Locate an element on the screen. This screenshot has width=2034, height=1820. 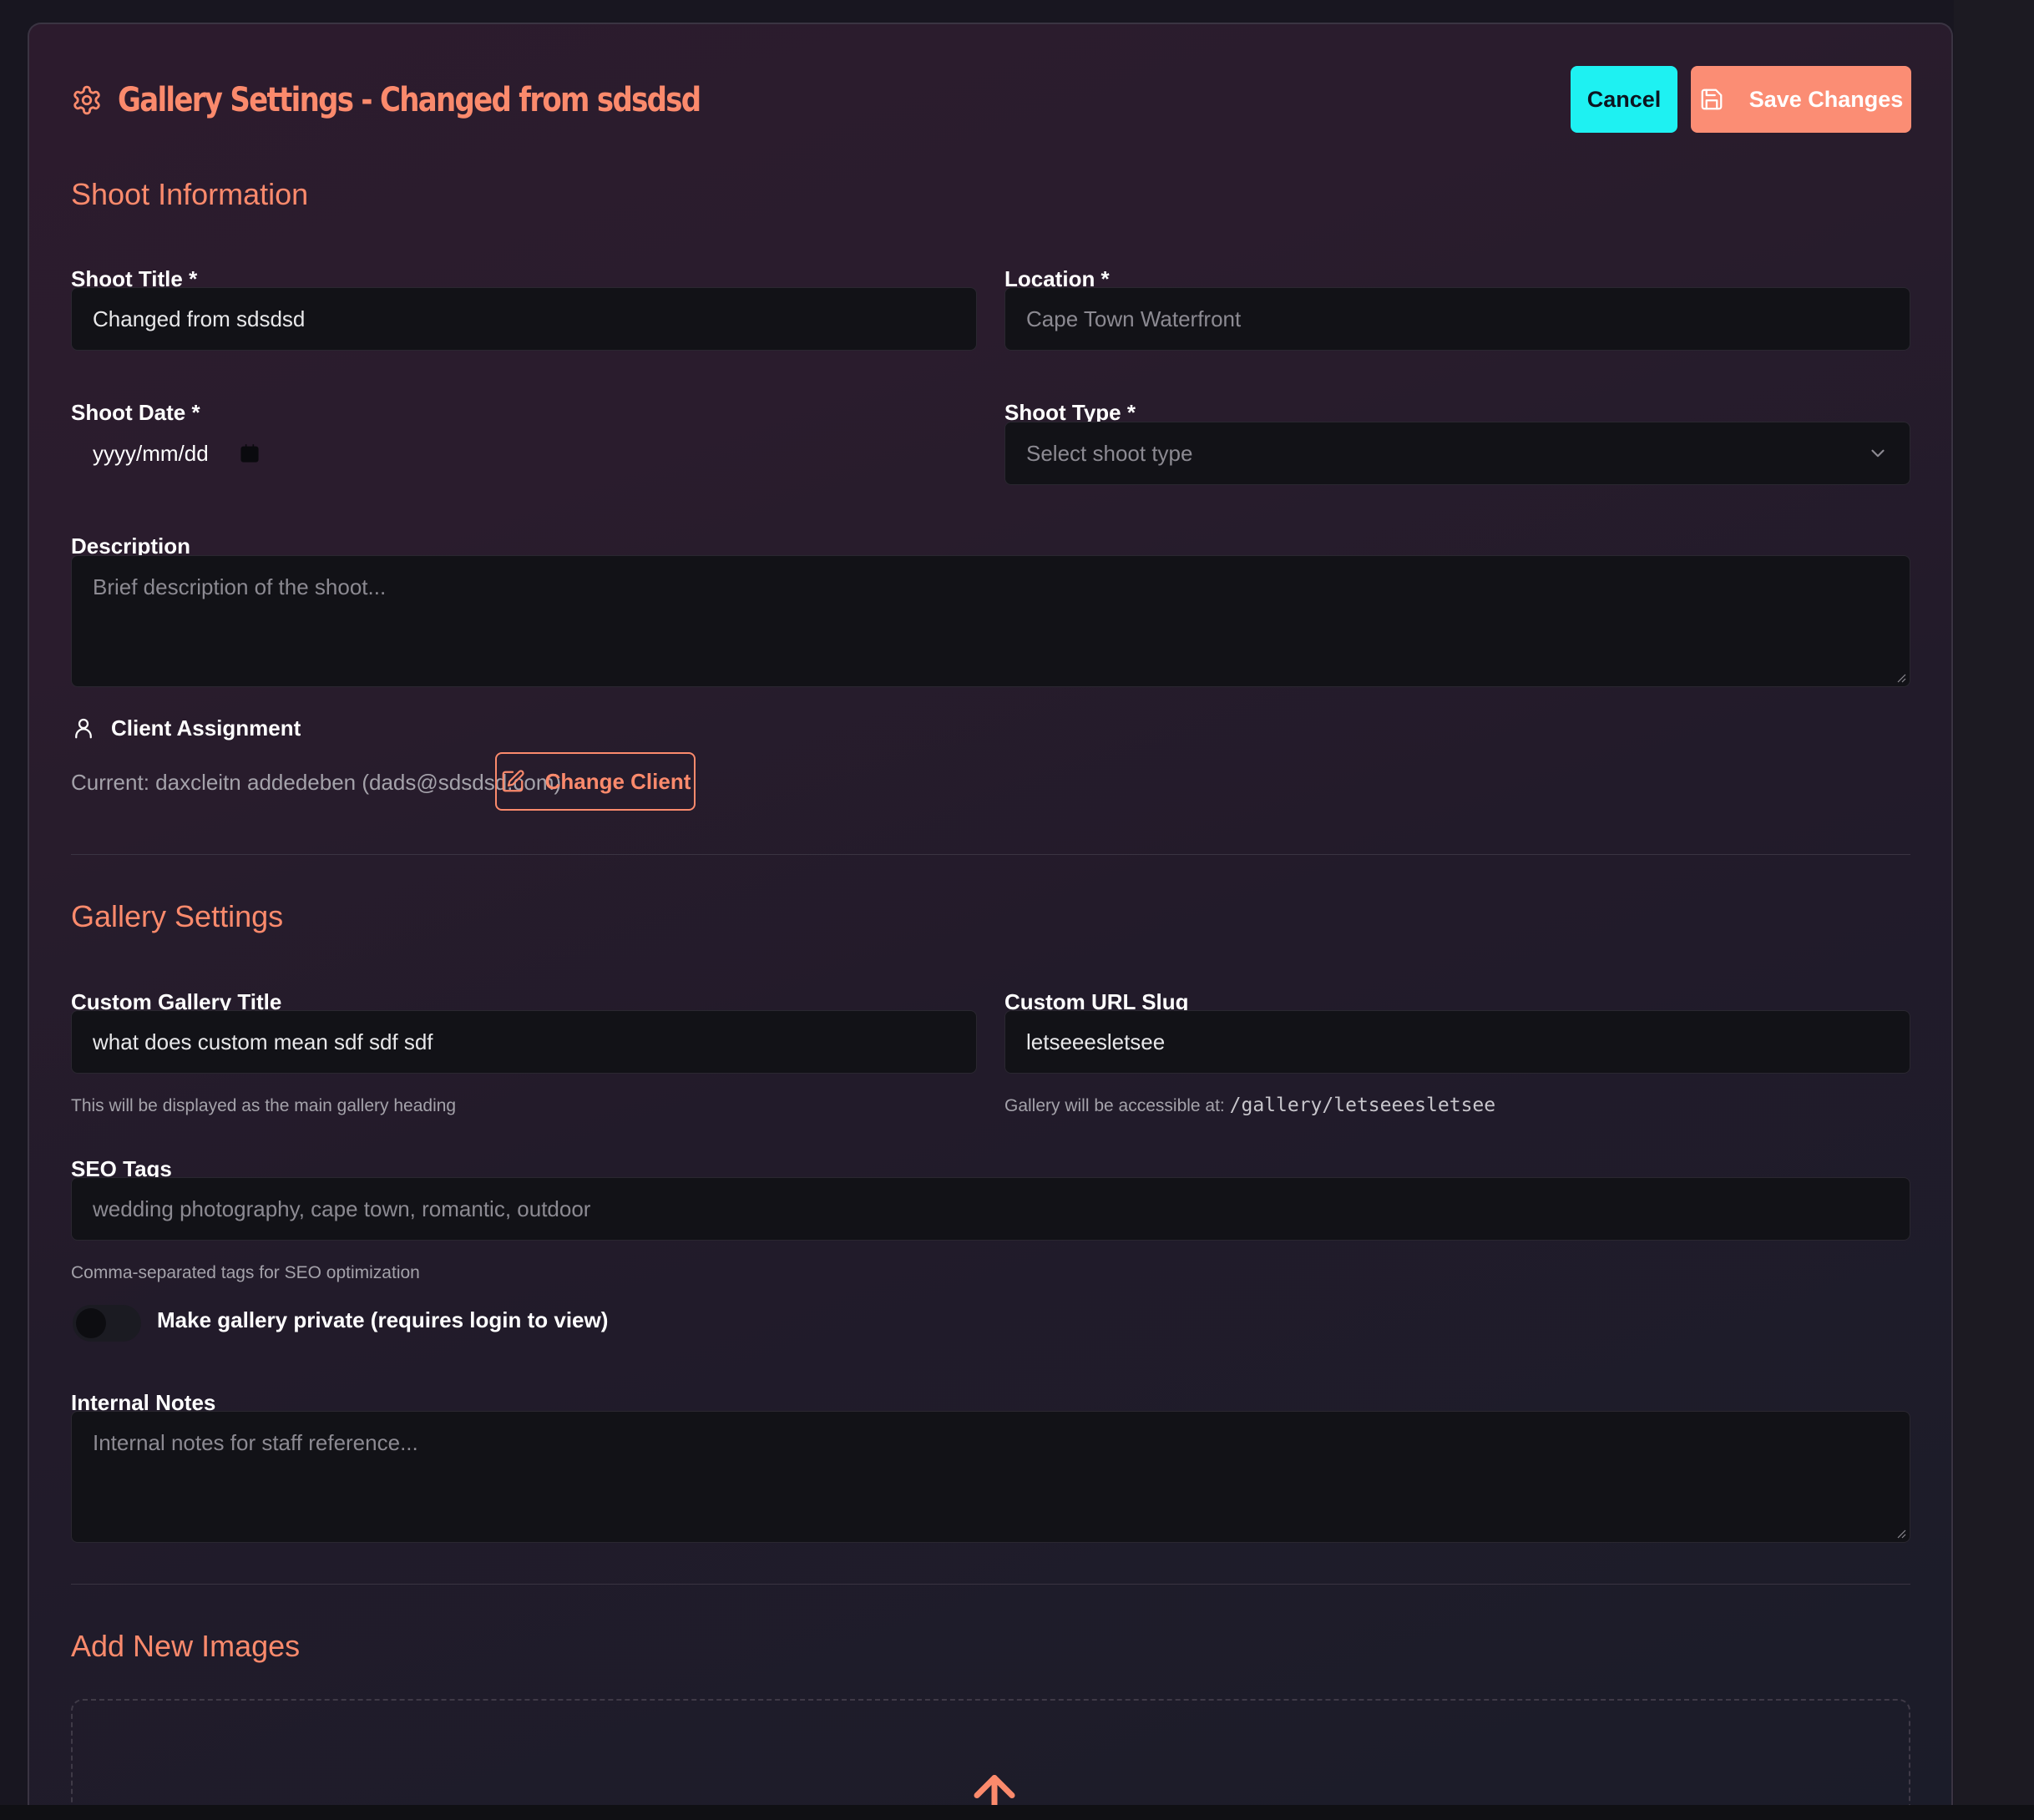
shoot-type-select: Select shoot type is located at coordinates (1457, 453).